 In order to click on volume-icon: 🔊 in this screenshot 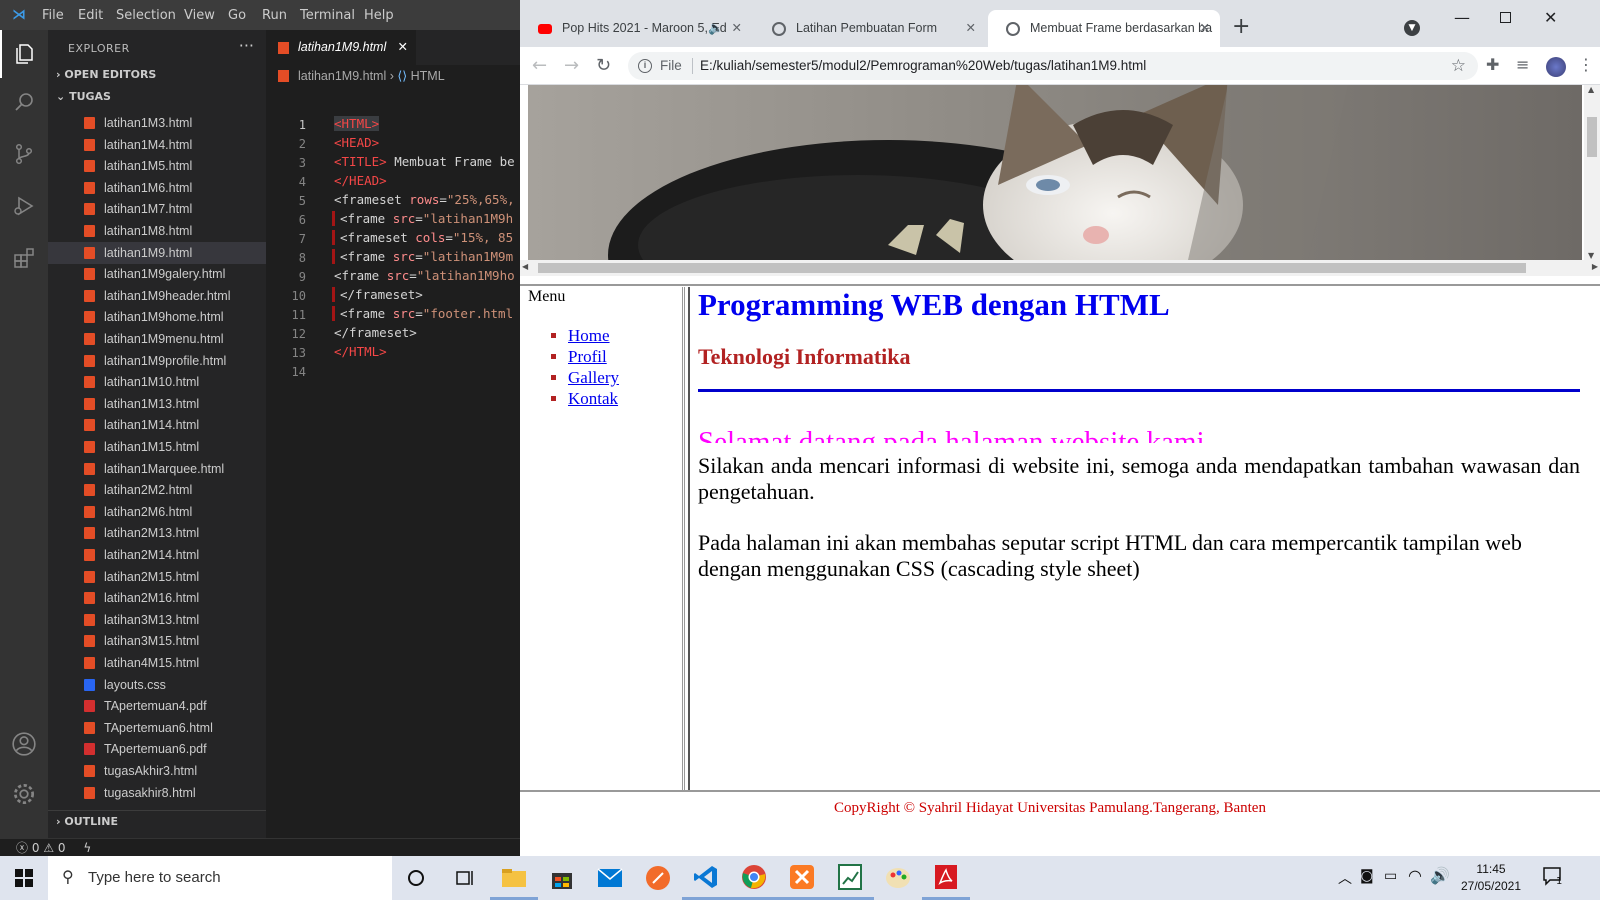, I will do `click(1440, 875)`.